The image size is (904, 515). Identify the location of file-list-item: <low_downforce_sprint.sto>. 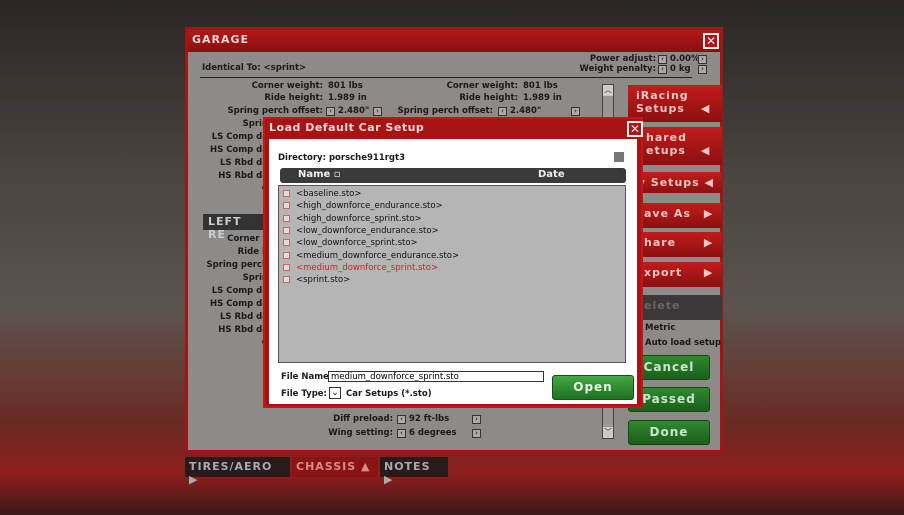
(350, 243).